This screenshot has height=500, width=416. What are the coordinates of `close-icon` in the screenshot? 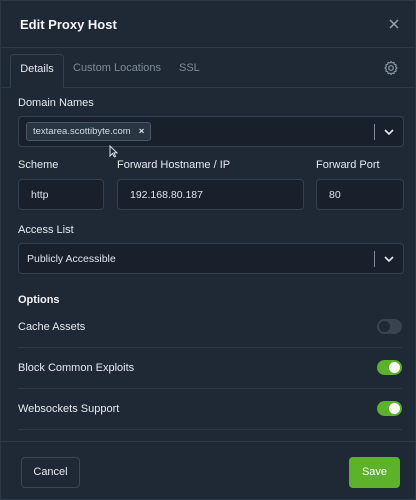 It's located at (394, 24).